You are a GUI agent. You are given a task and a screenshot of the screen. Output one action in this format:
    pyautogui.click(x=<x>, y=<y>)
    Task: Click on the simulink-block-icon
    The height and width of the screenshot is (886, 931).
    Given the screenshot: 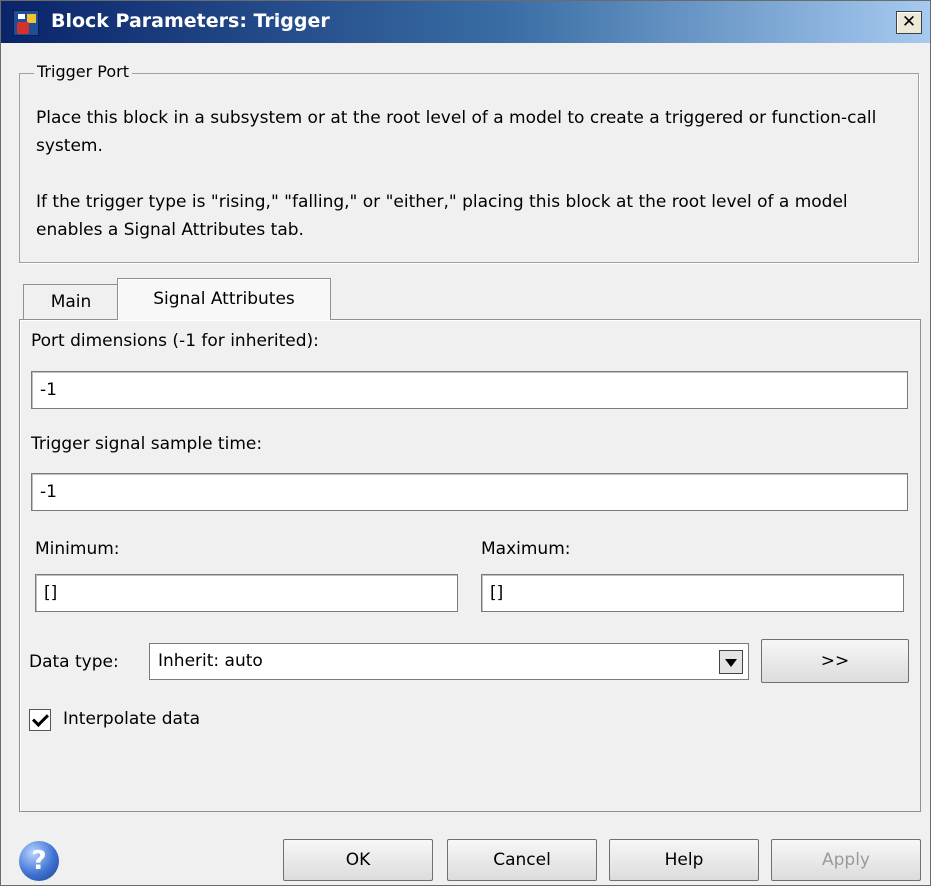 What is the action you would take?
    pyautogui.click(x=26, y=23)
    